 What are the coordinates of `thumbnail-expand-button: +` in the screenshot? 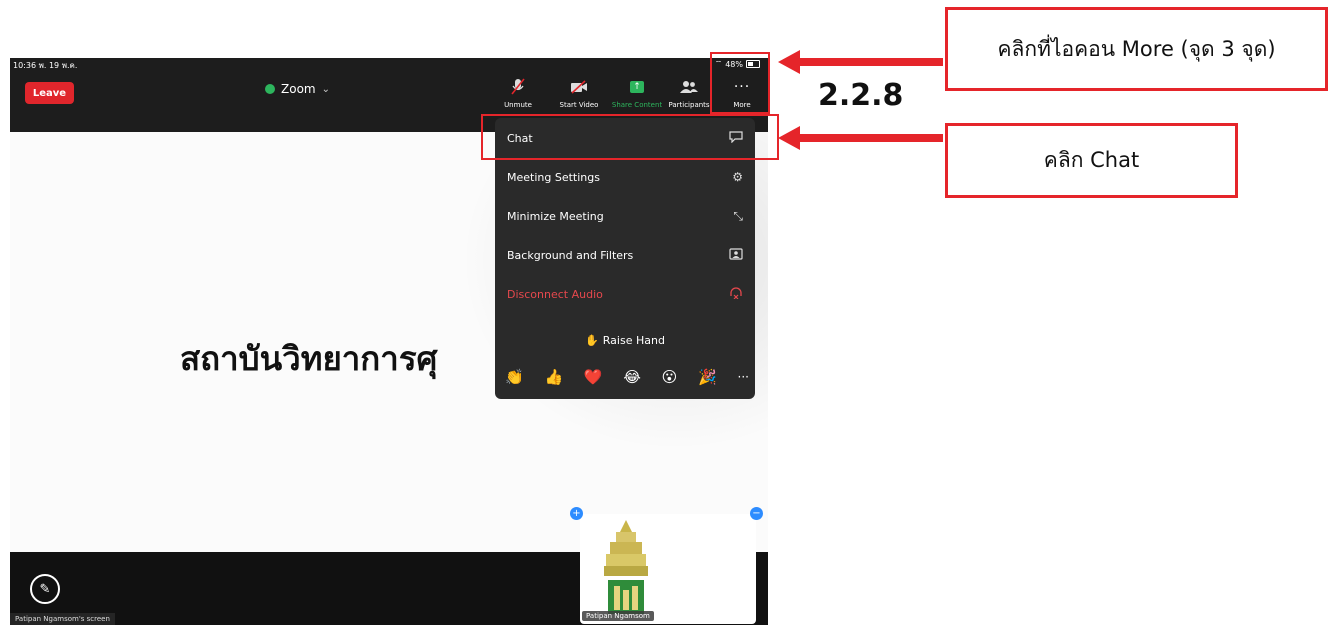 It's located at (576, 513).